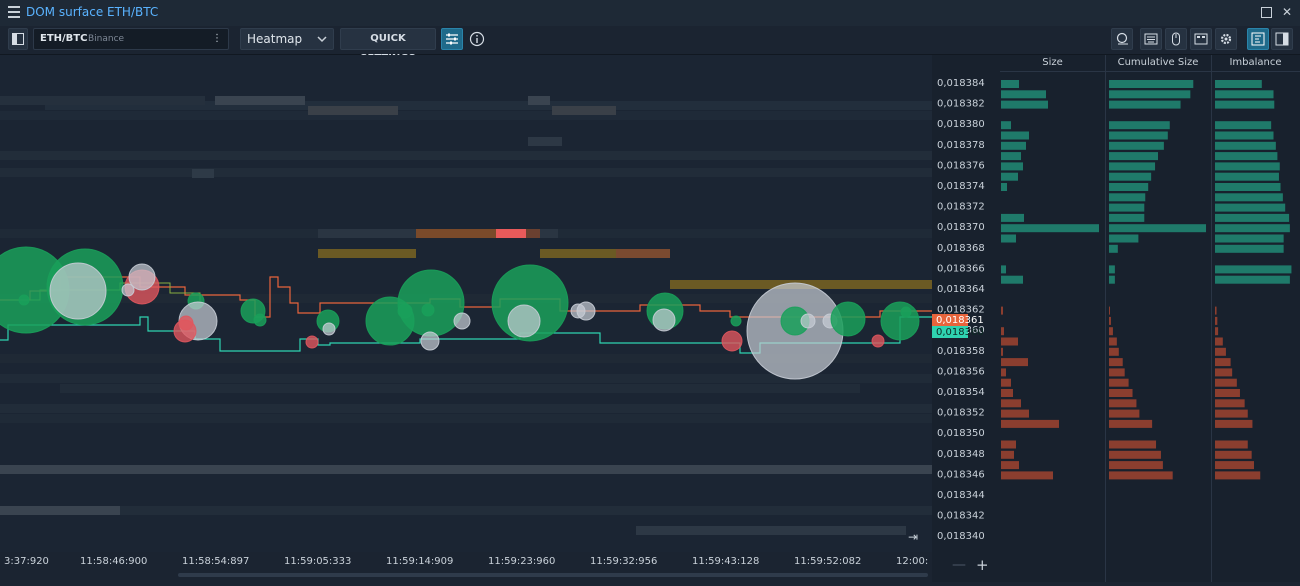 This screenshot has height=586, width=1300. Describe the element at coordinates (961, 207) in the screenshot. I see `price-tick-label: 0,018372` at that location.